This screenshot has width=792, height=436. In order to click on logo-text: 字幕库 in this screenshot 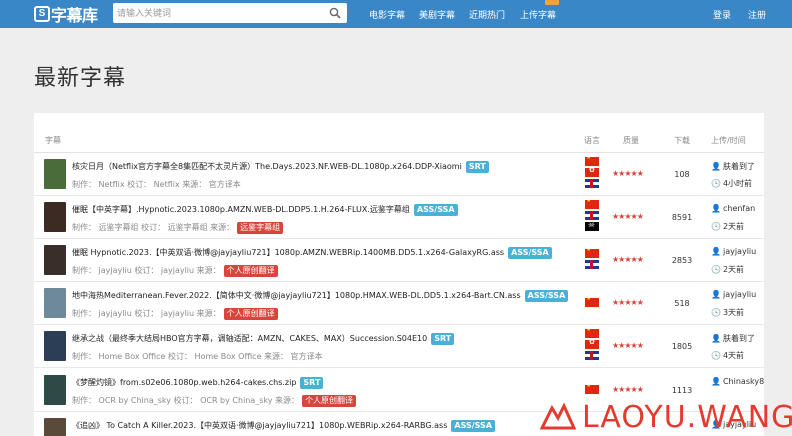, I will do `click(74, 15)`.